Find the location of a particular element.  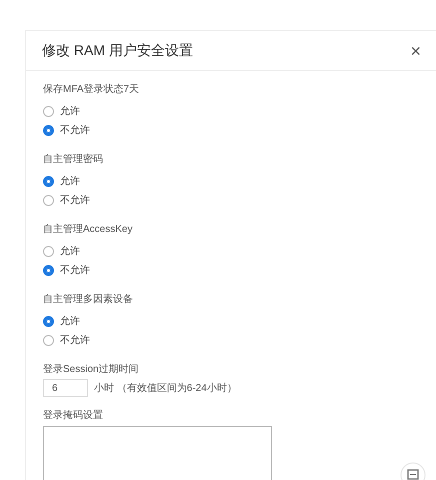

field-label: 自主管理多因素设备 is located at coordinates (88, 300).